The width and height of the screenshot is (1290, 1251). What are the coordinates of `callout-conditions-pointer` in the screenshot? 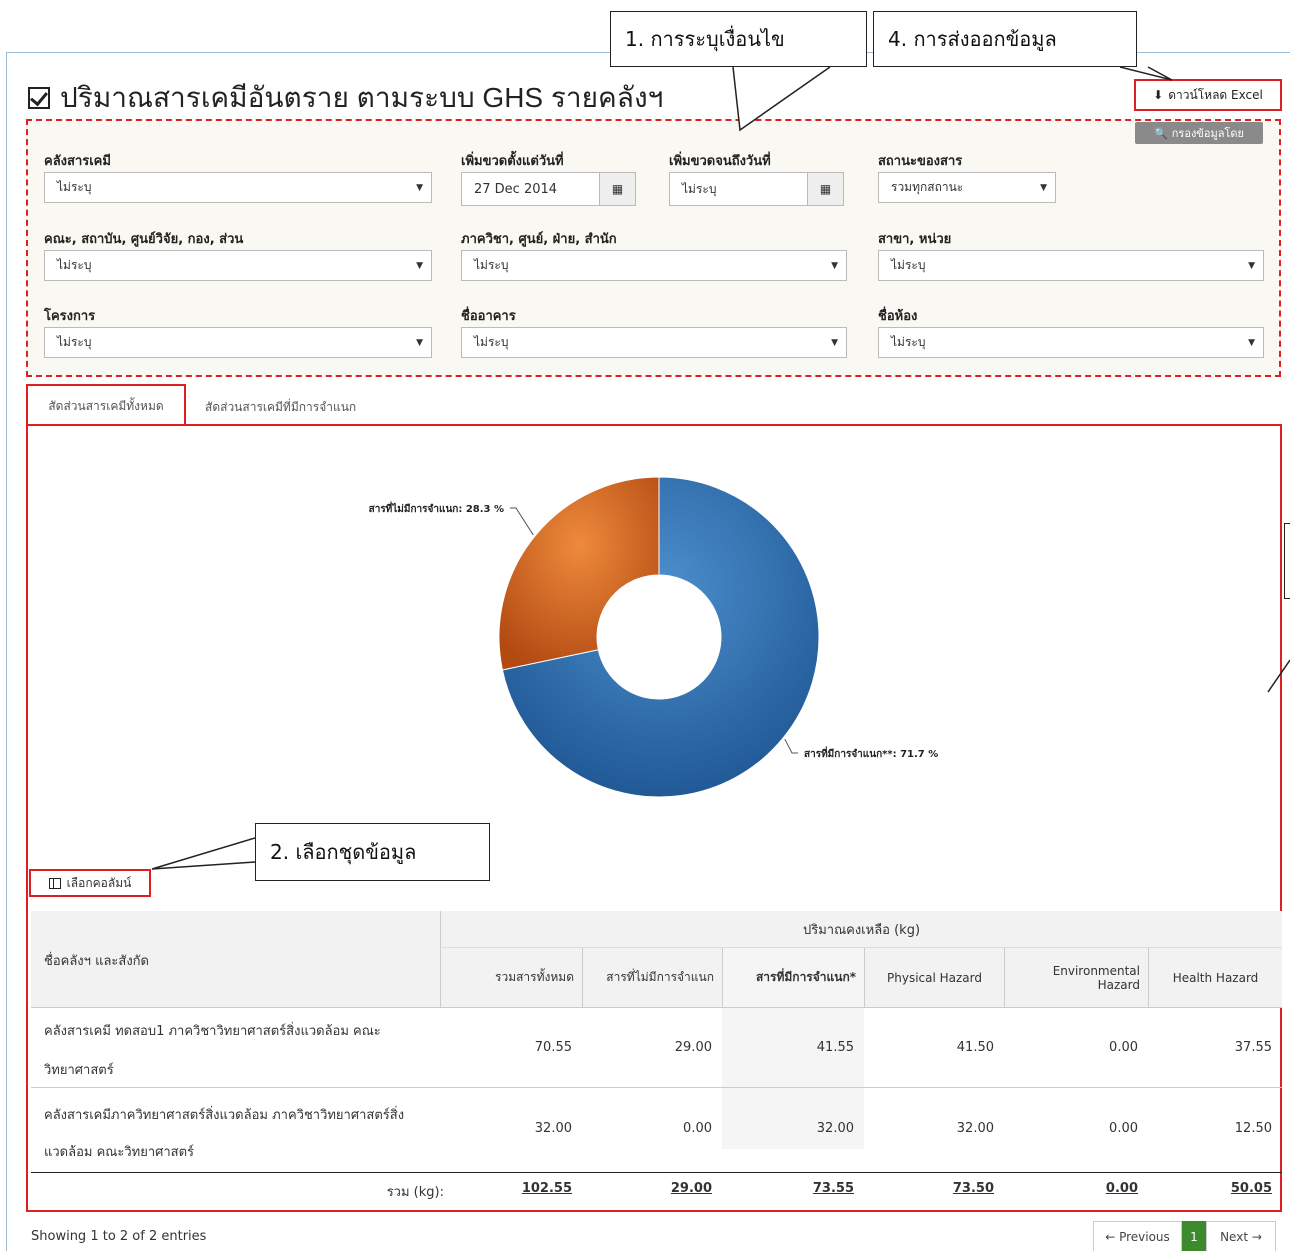 It's located at (781, 99).